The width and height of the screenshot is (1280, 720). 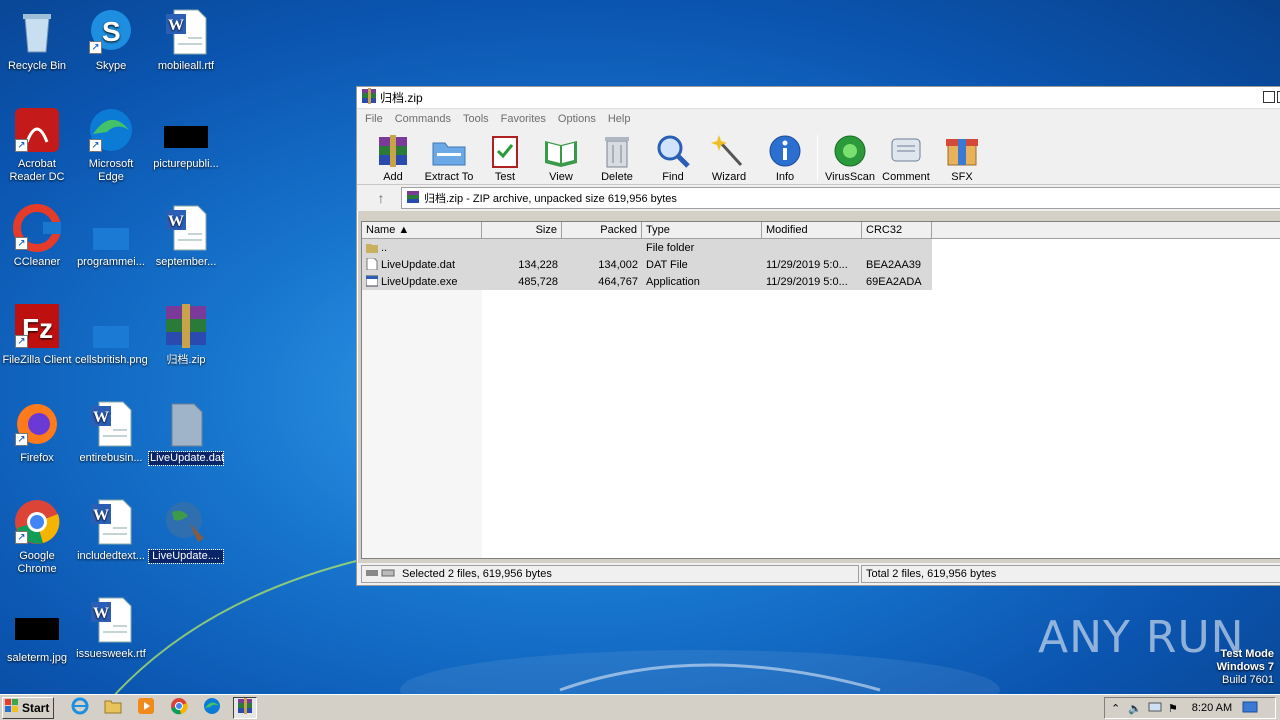 I want to click on parent-folder-icon, so click(x=372, y=247).